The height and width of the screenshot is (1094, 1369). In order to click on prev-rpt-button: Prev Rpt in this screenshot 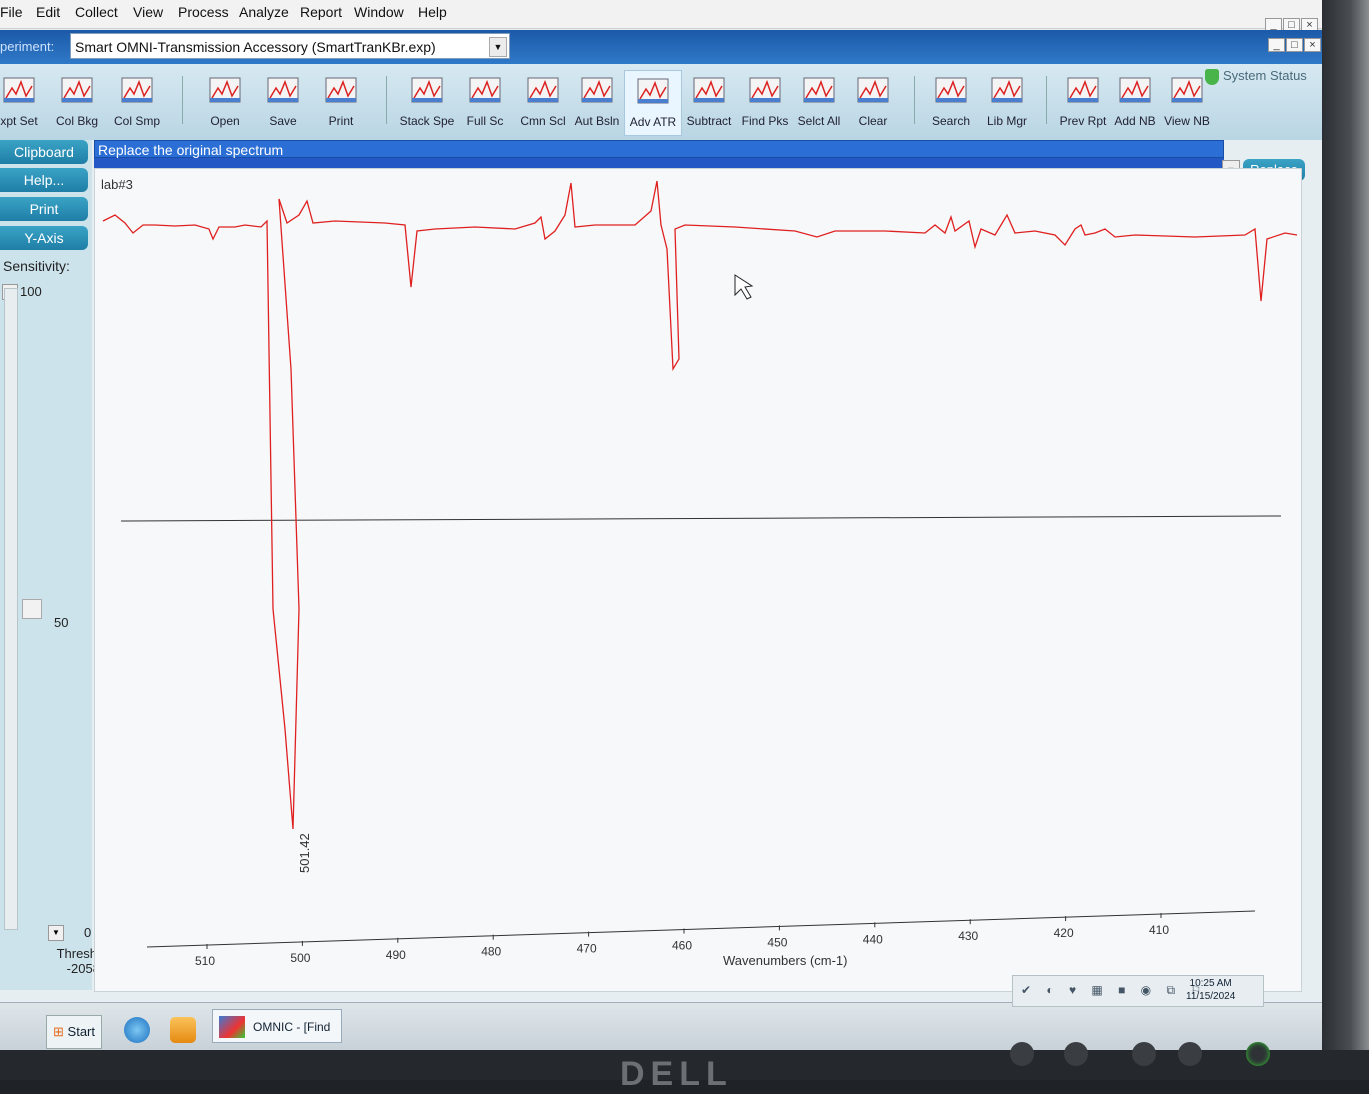, I will do `click(1083, 103)`.